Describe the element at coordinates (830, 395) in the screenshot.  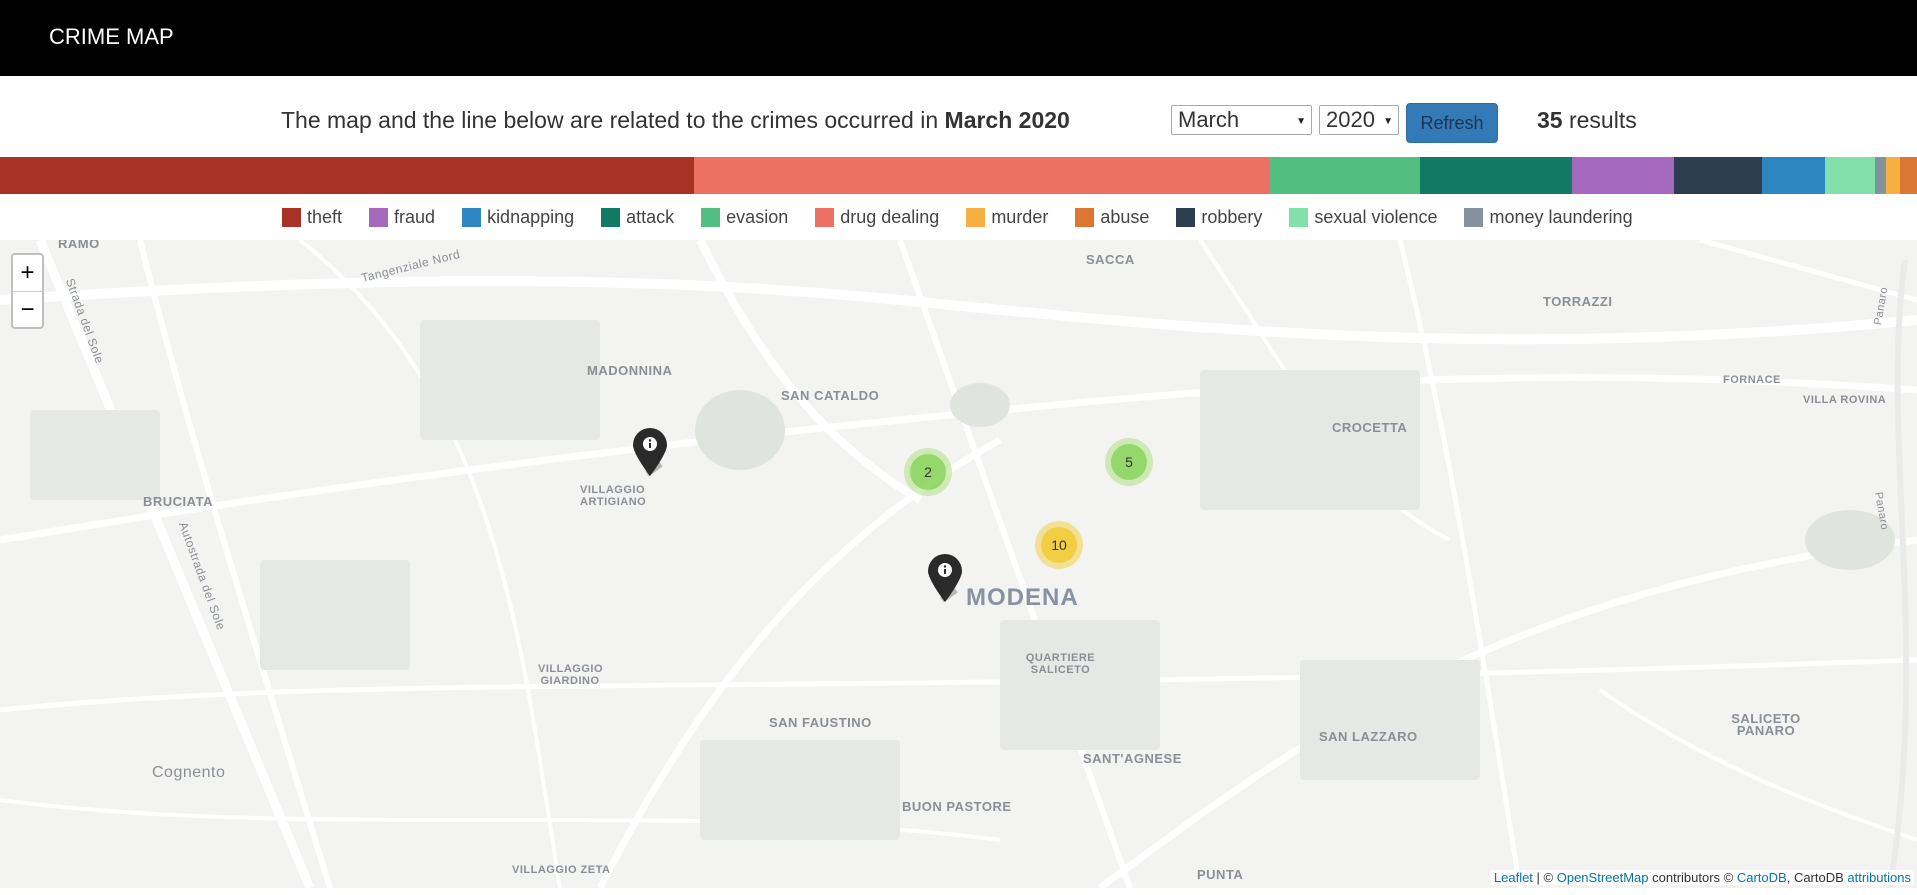
I see `place-label: SAN CATALDO` at that location.